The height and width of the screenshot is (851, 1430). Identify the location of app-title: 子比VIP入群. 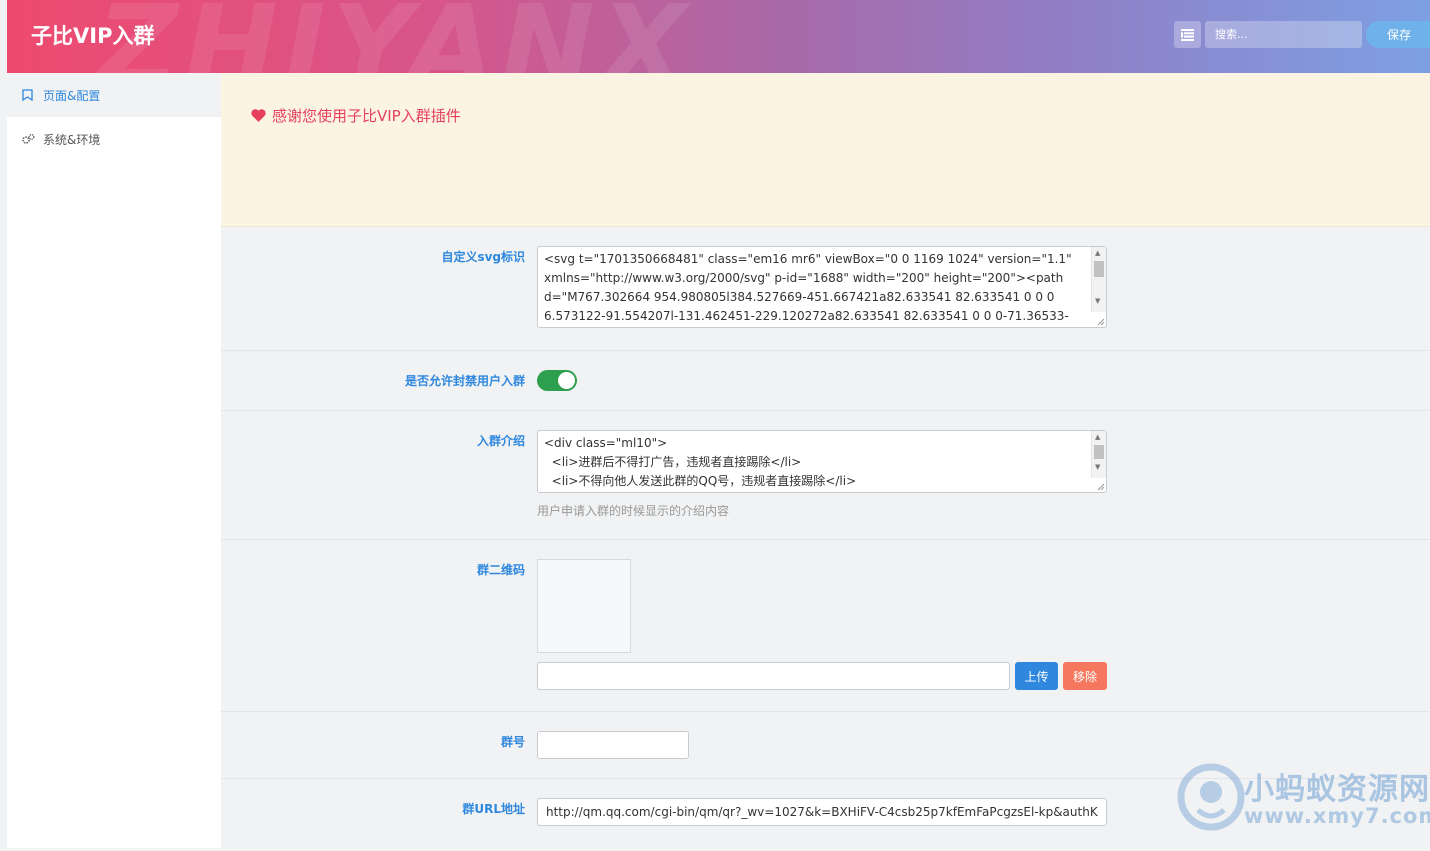
(93, 36).